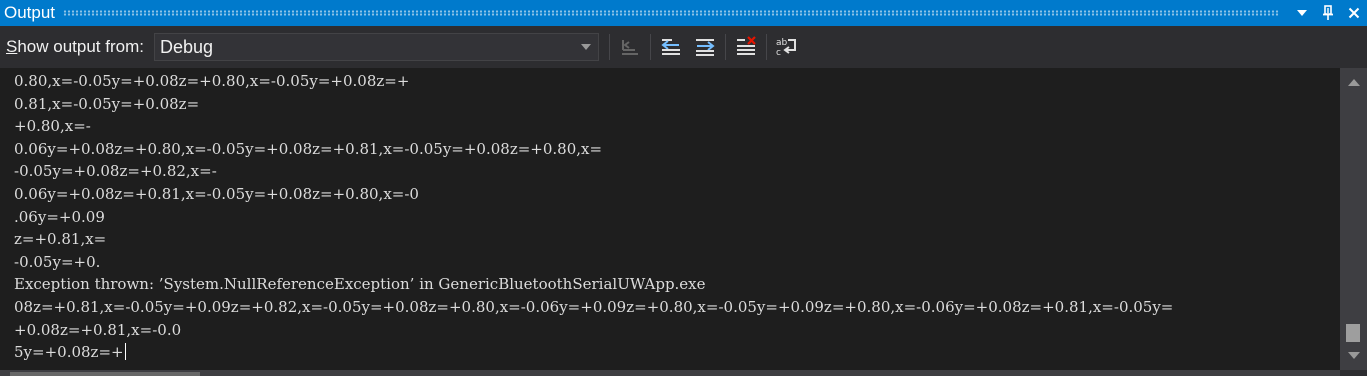  I want to click on close-icon, so click(1354, 13).